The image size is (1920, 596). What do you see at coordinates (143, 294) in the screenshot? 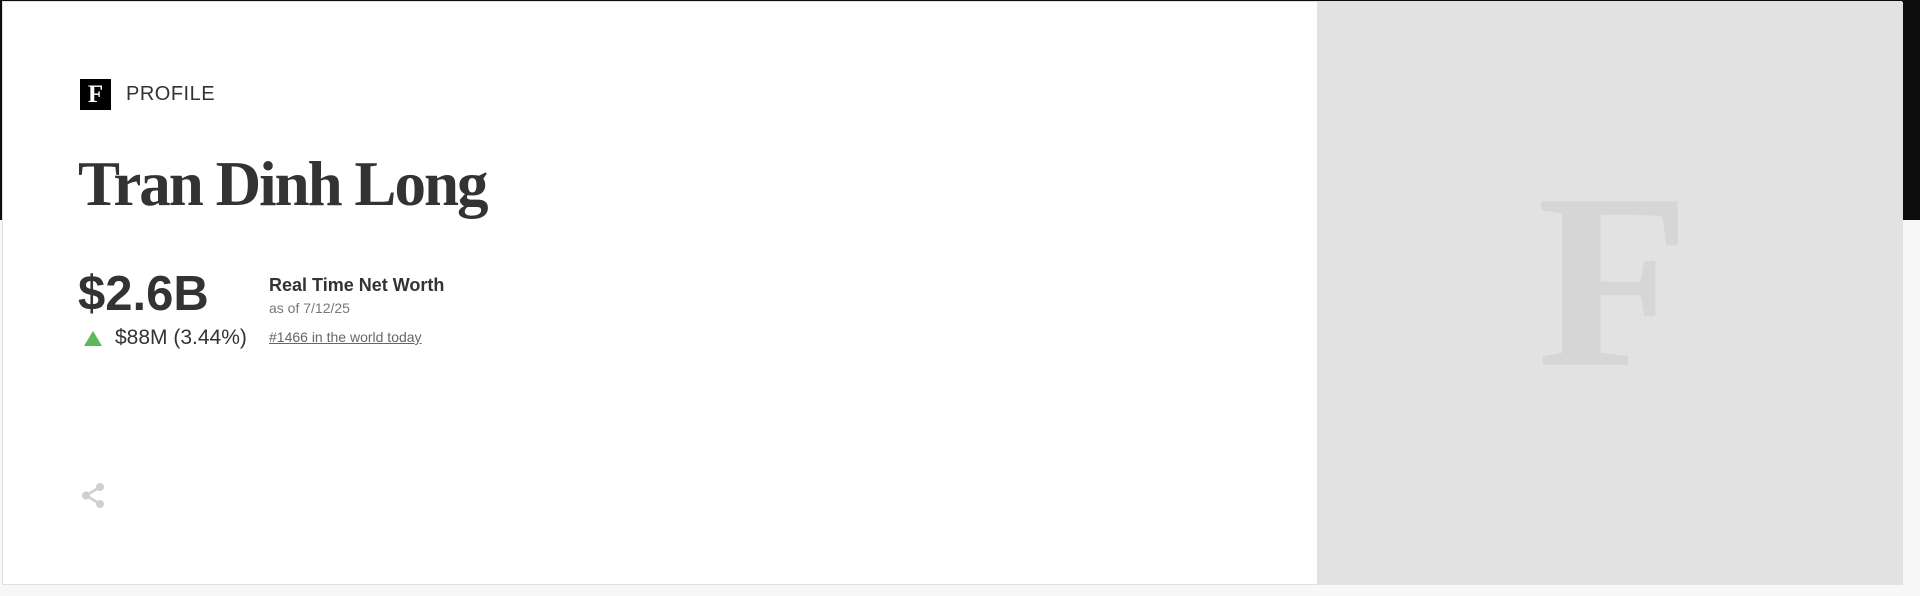
I see `net-worth-value: $2.6B` at bounding box center [143, 294].